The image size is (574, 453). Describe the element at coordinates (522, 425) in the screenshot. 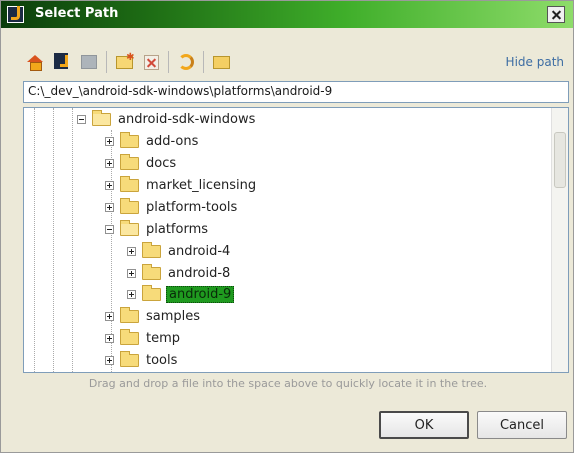

I see `cancel-button: Cancel` at that location.